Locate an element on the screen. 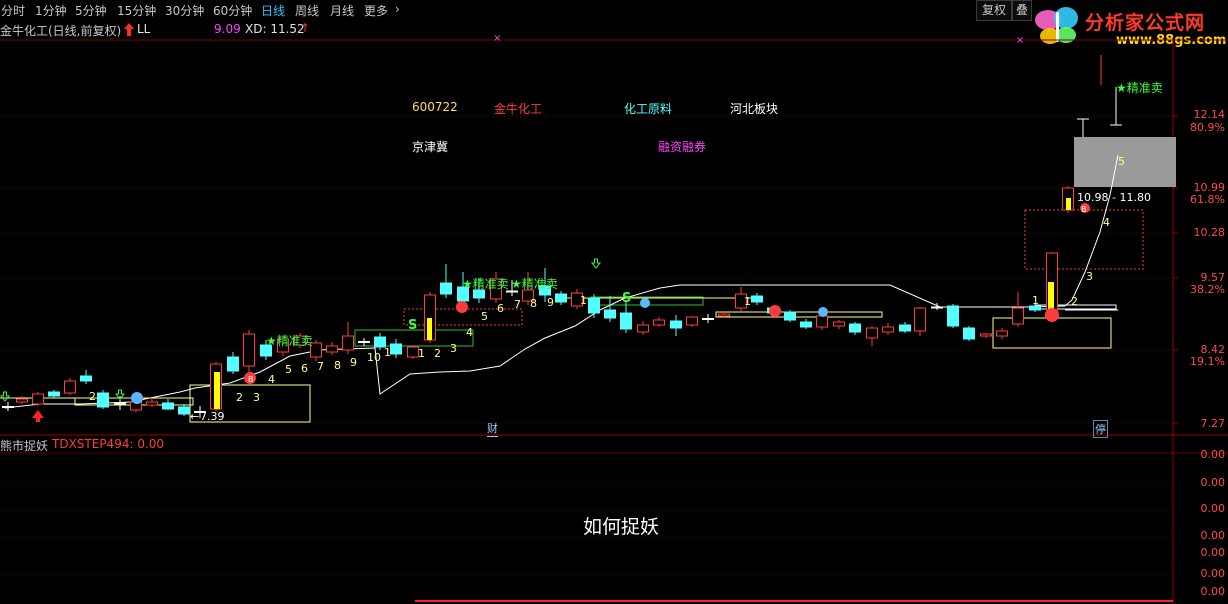  fib-axis-label: 38.2% is located at coordinates (1207, 289).